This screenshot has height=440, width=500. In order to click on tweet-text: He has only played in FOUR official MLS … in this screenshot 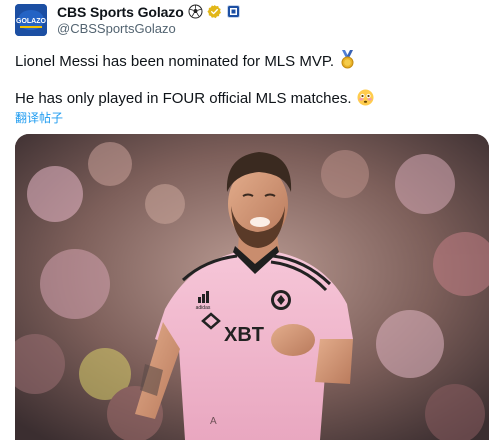, I will do `click(183, 98)`.